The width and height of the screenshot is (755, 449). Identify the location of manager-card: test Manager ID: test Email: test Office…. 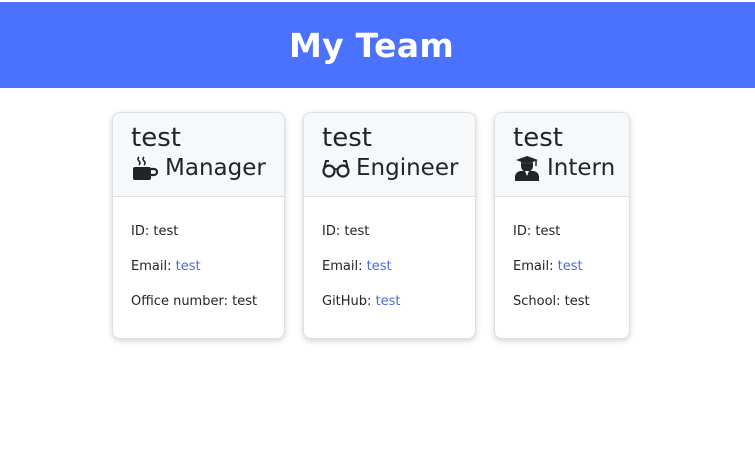
(198, 225).